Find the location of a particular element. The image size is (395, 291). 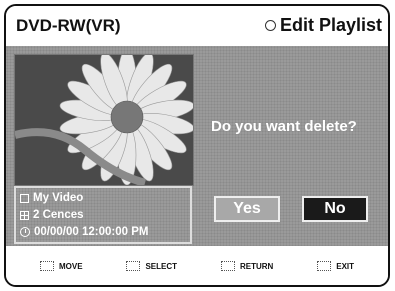

footer-move: MOVE is located at coordinates (61, 266).